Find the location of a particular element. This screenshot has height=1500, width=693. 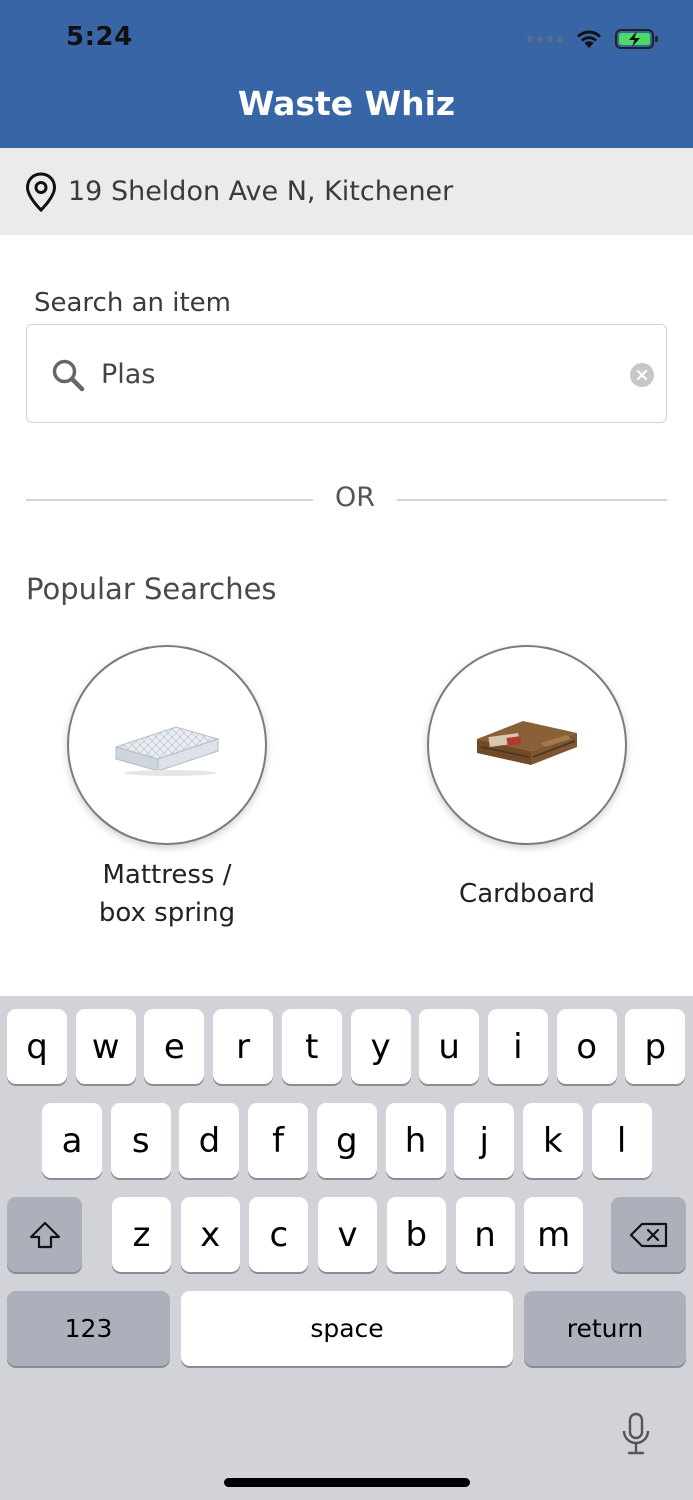

key-b: b is located at coordinates (416, 1234).